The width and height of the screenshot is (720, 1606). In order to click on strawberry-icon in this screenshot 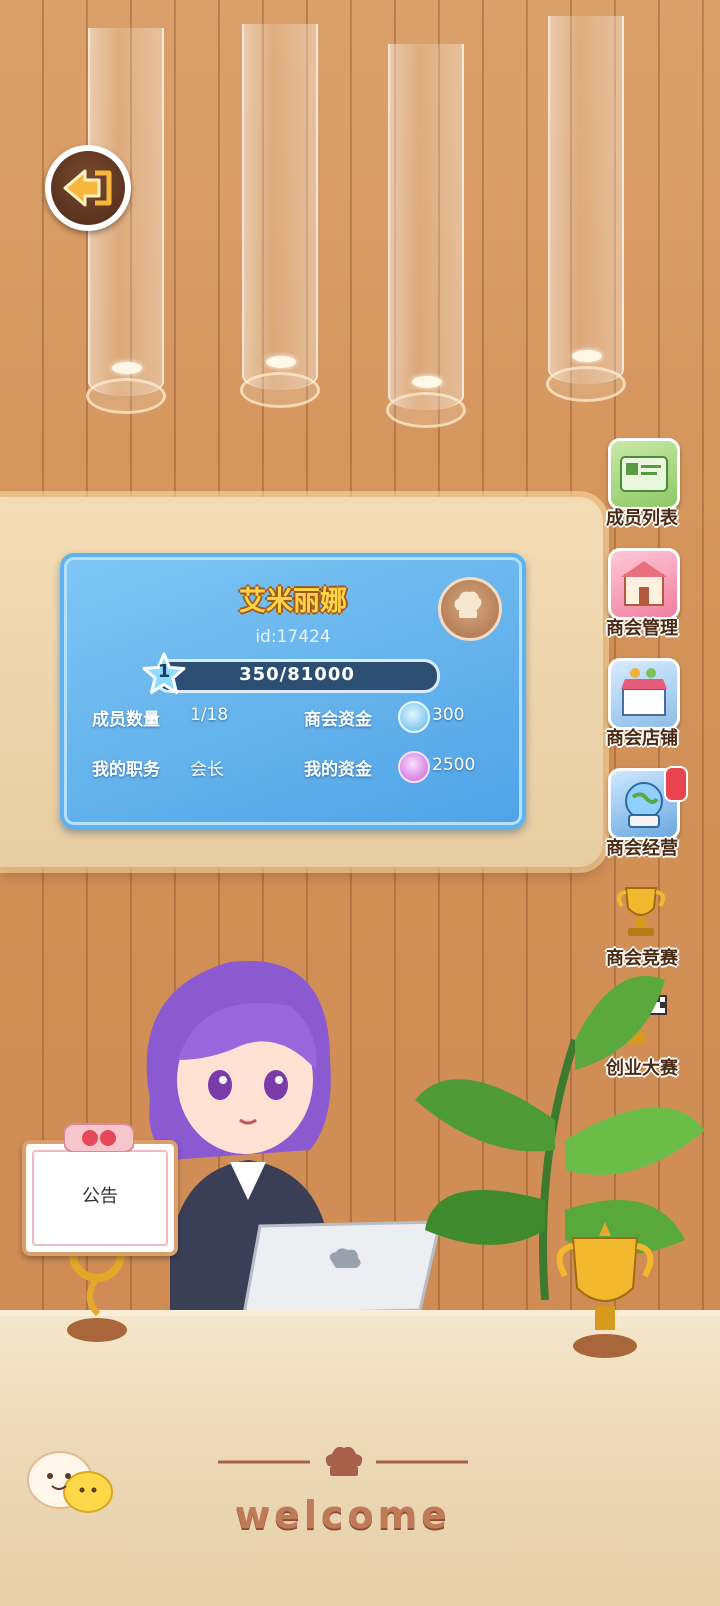, I will do `click(99, 1137)`.